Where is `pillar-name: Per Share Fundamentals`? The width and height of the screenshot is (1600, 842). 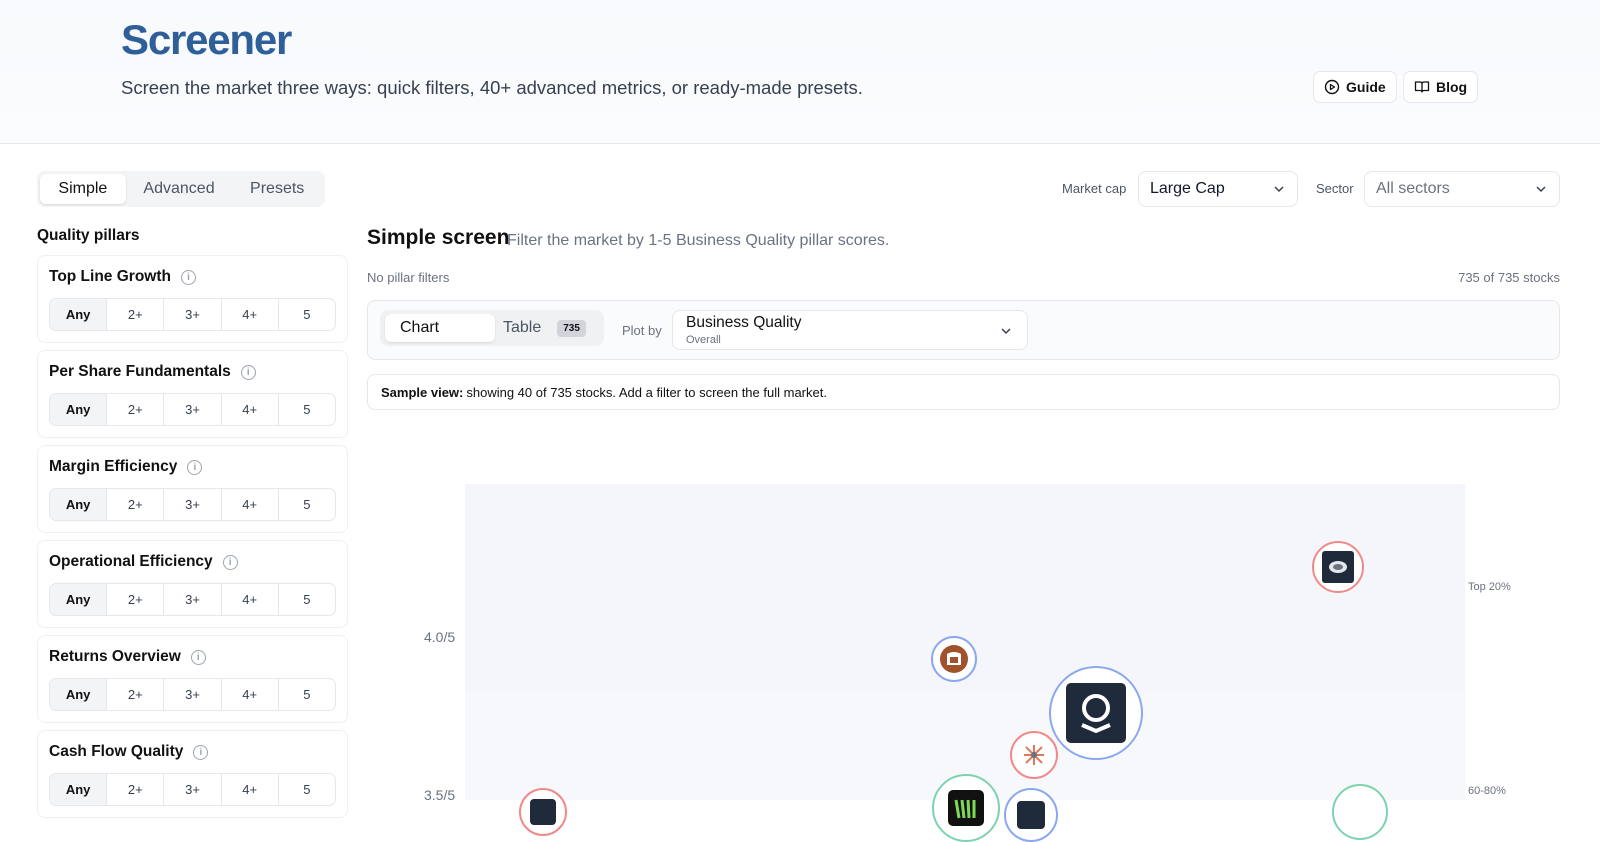 pillar-name: Per Share Fundamentals is located at coordinates (140, 371).